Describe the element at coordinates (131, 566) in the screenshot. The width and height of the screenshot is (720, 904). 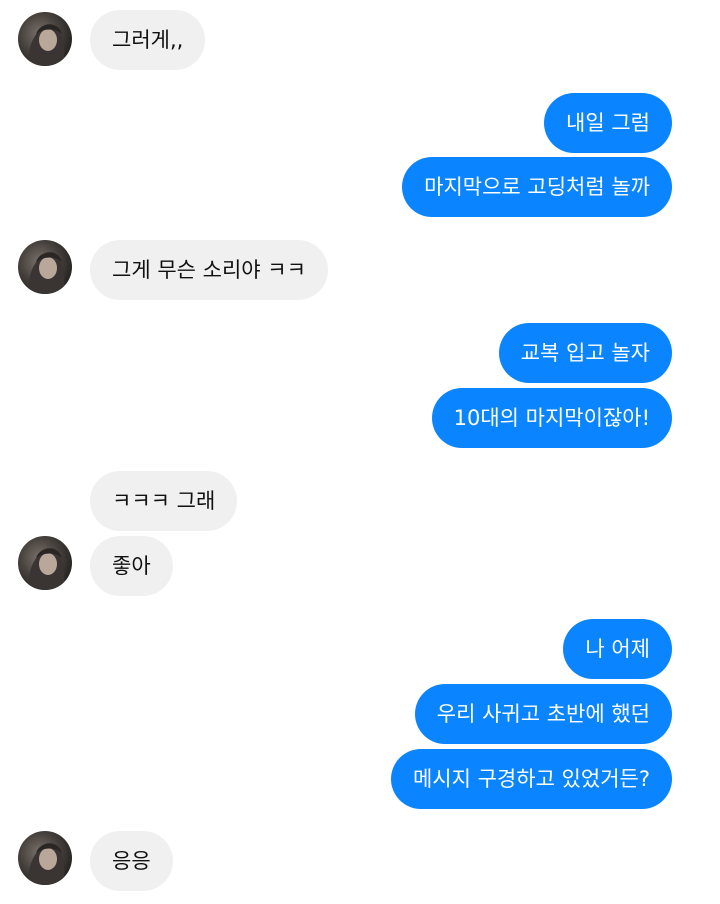
I see `message-bubble-incoming: 좋아` at that location.